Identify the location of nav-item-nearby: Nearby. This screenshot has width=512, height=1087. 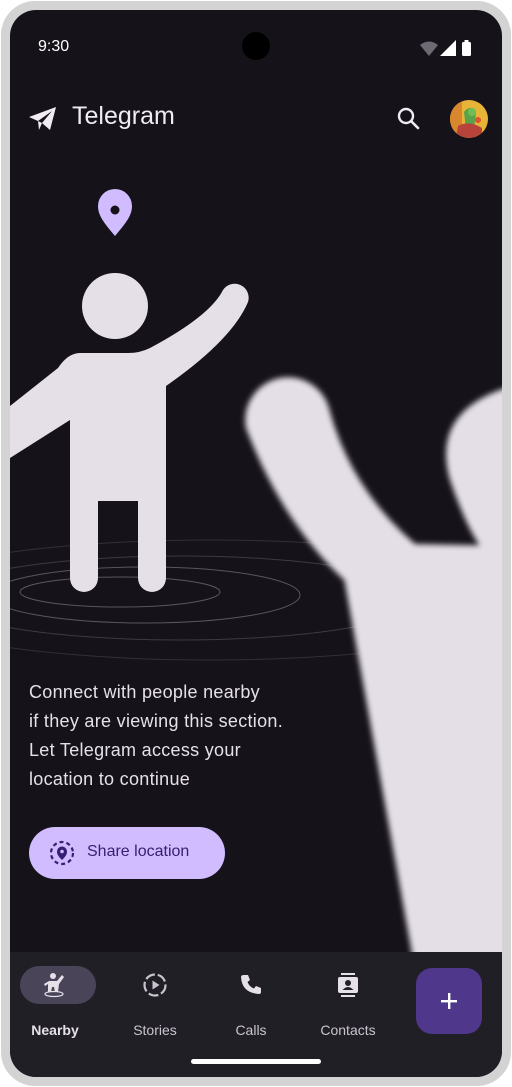
(55, 1002).